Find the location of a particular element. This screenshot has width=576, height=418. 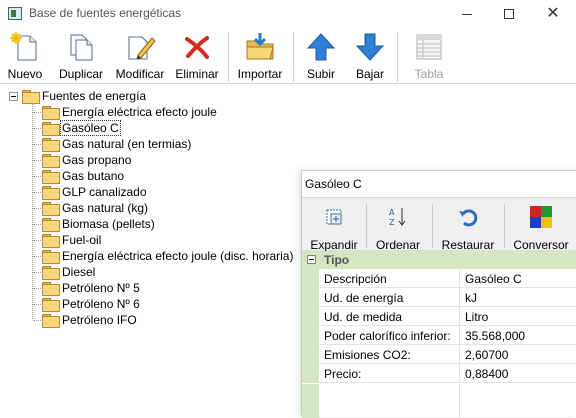

property-row: Poder calorífico inferior: 35.568,000 is located at coordinates (439, 335).